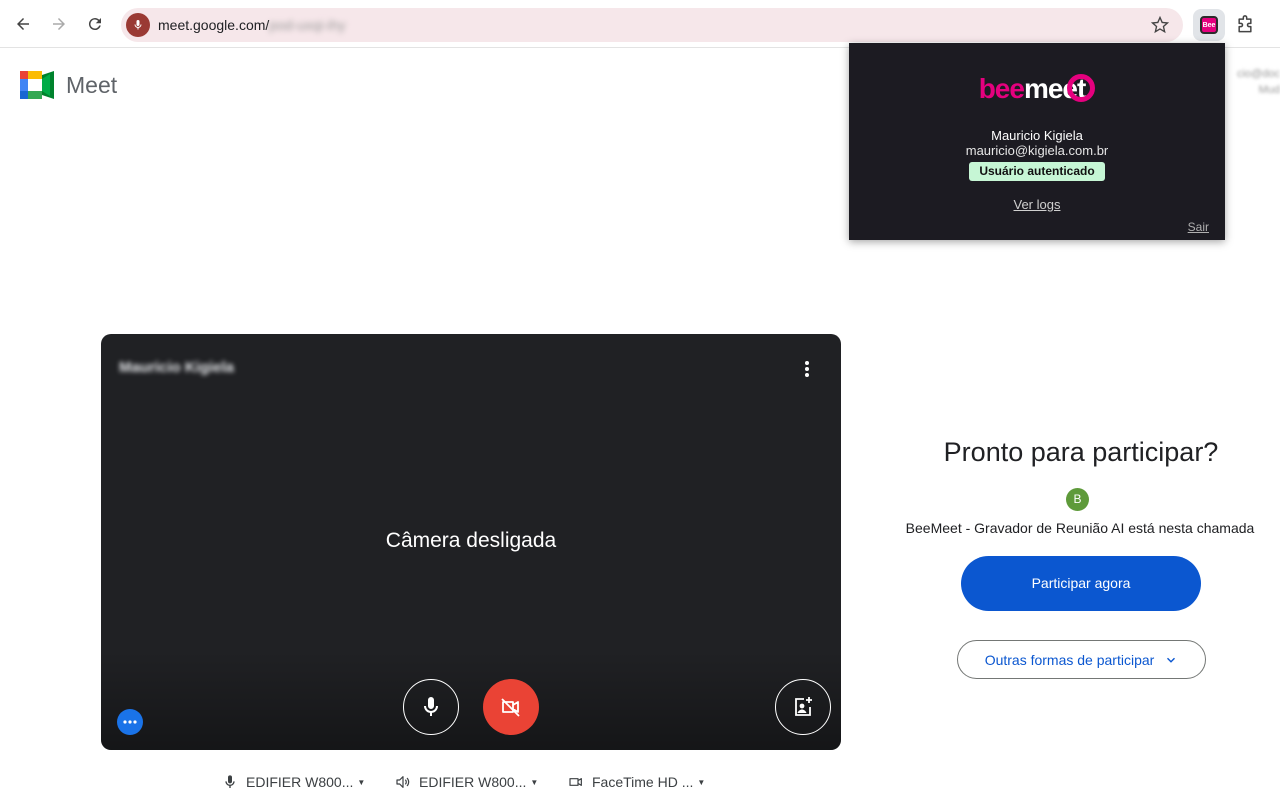 The image size is (1280, 800). I want to click on camera-selector: FaceTime HD ... ▼, so click(636, 782).